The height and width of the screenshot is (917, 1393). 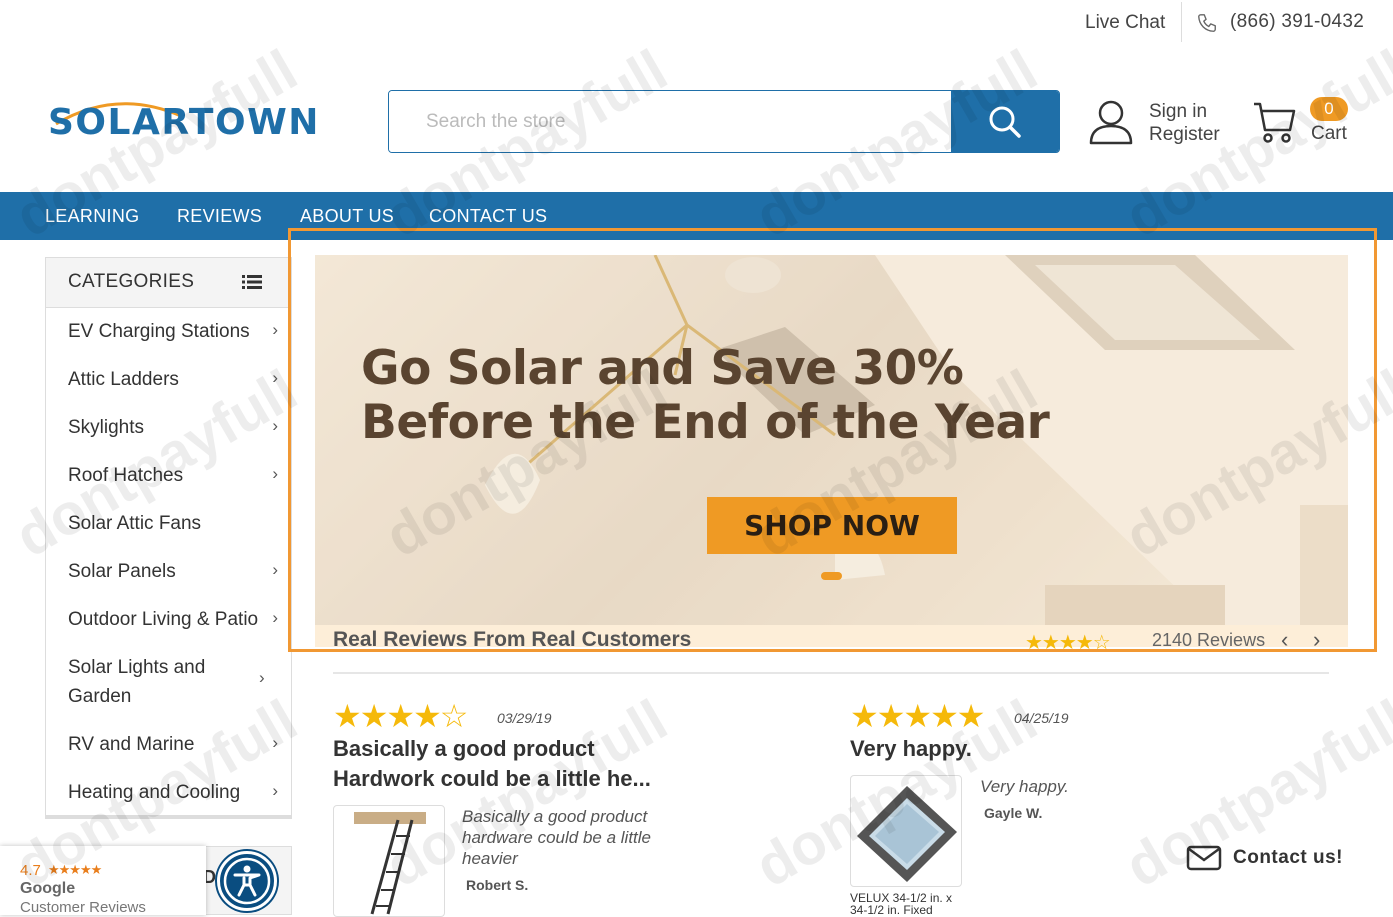 I want to click on sidebar-item-outdoor-living-patio: Outdoor Living & Patio ›, so click(x=173, y=619).